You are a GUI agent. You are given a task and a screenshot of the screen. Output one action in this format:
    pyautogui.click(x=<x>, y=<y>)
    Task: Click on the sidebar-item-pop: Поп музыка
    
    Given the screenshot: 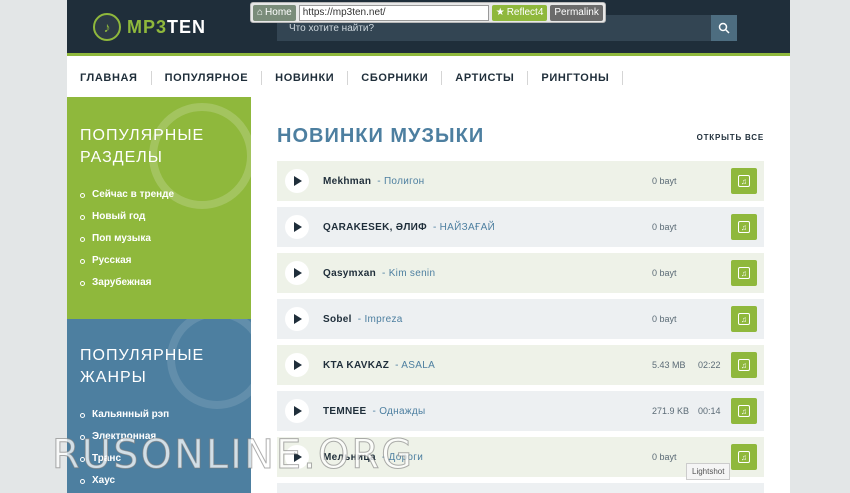 What is the action you would take?
    pyautogui.click(x=127, y=239)
    